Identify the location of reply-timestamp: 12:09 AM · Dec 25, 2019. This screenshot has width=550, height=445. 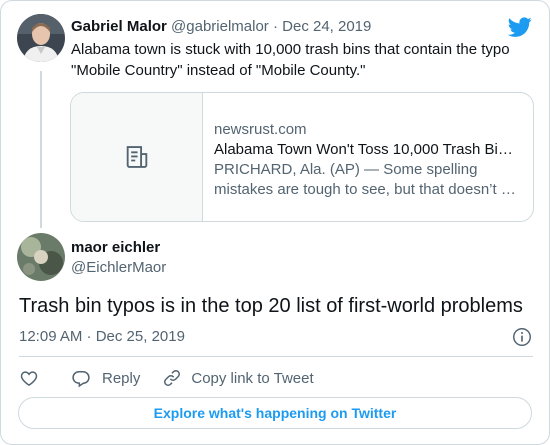
(102, 337).